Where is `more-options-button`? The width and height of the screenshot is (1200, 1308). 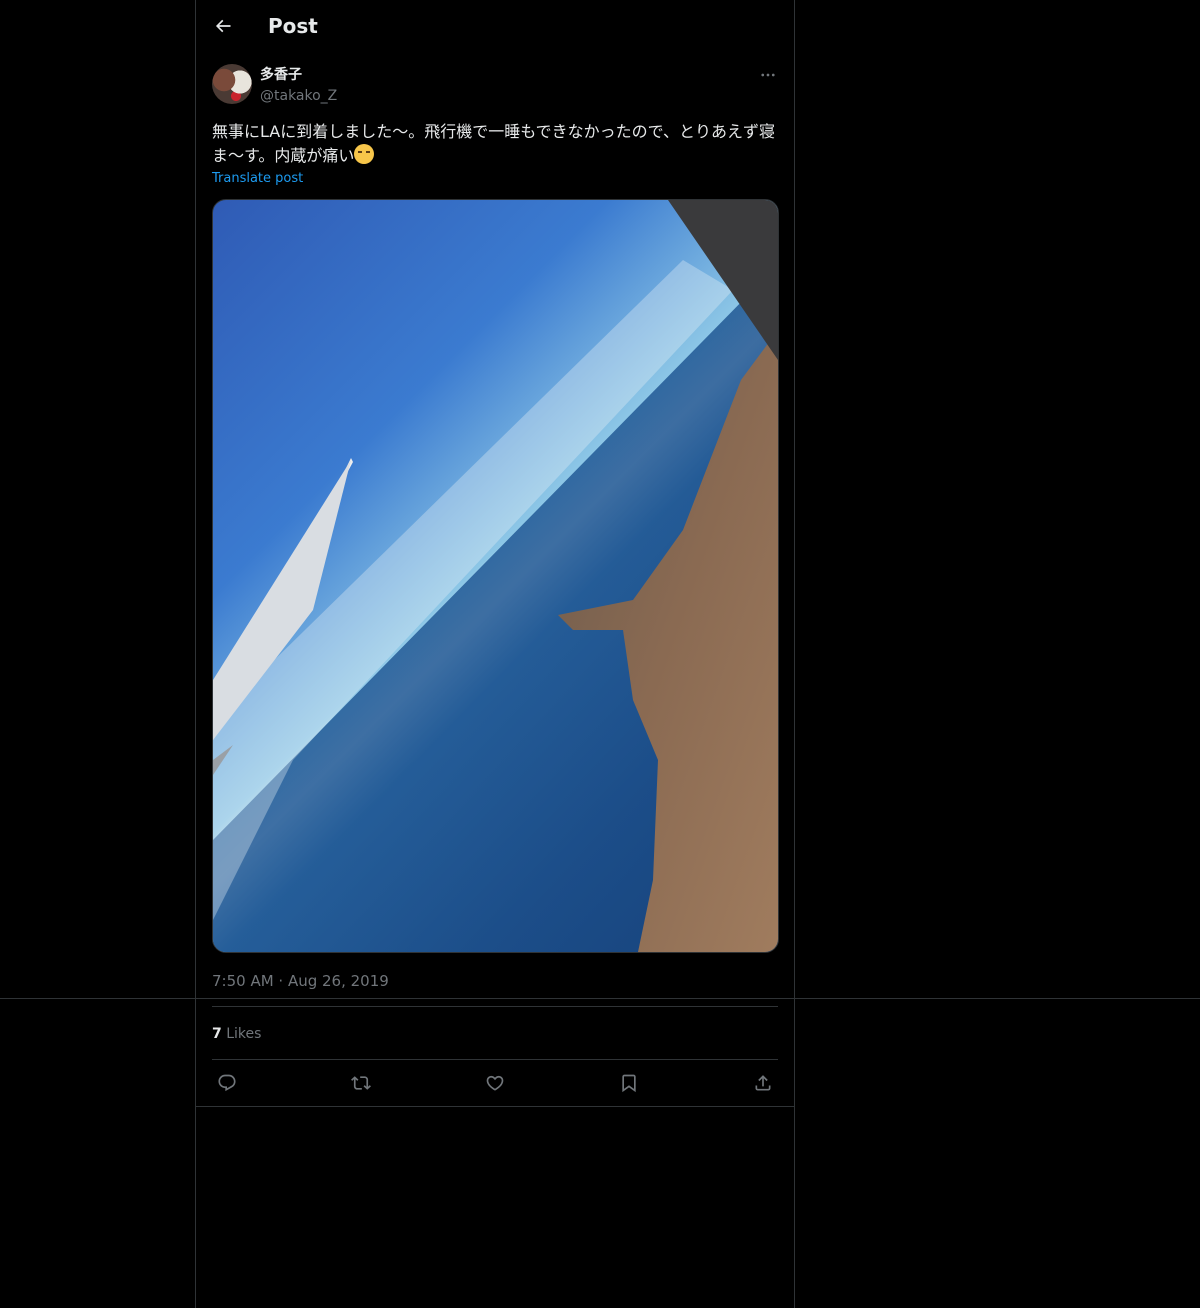
more-options-button is located at coordinates (768, 75).